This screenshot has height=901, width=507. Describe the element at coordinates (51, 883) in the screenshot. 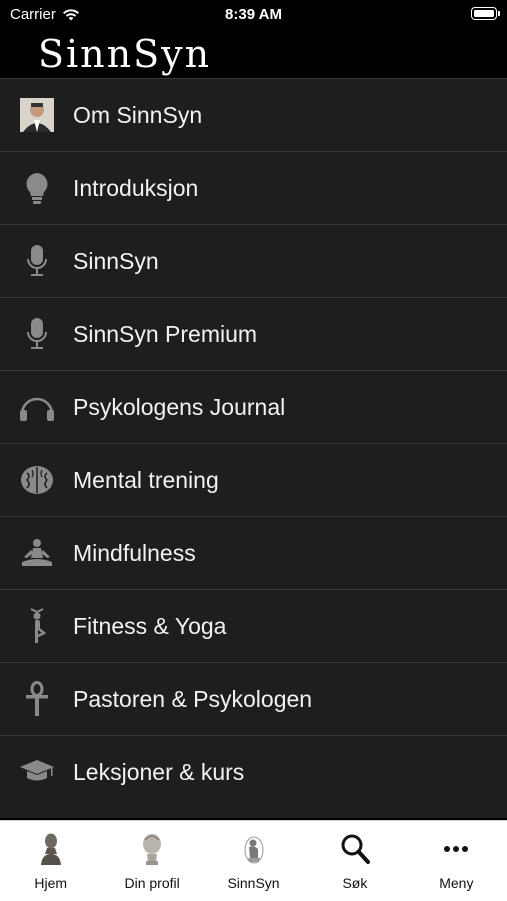

I see `tab-label: Hjem` at that location.